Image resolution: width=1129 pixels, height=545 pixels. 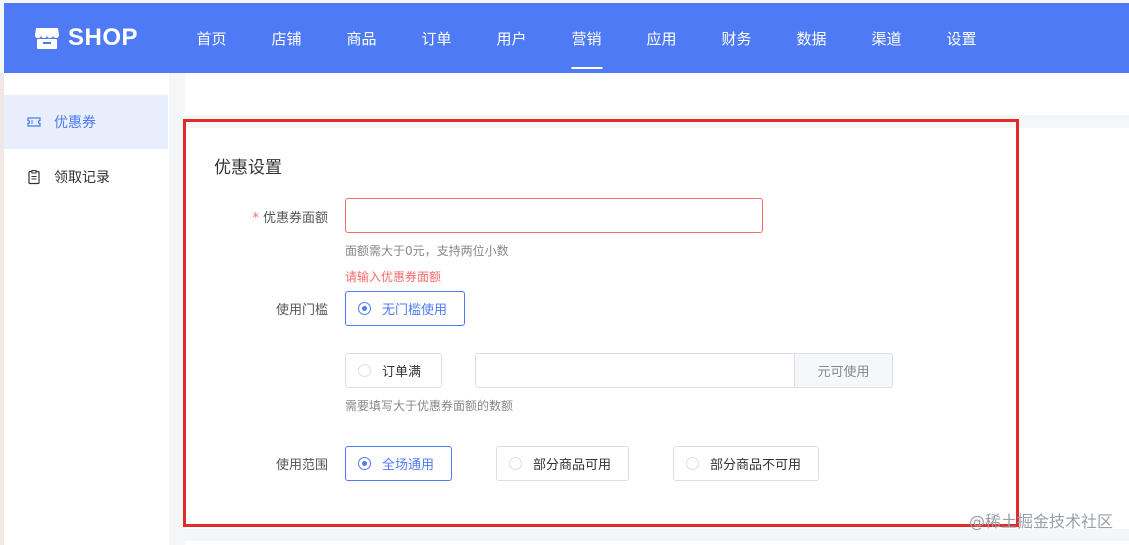 What do you see at coordinates (34, 177) in the screenshot?
I see `clipboard-icon` at bounding box center [34, 177].